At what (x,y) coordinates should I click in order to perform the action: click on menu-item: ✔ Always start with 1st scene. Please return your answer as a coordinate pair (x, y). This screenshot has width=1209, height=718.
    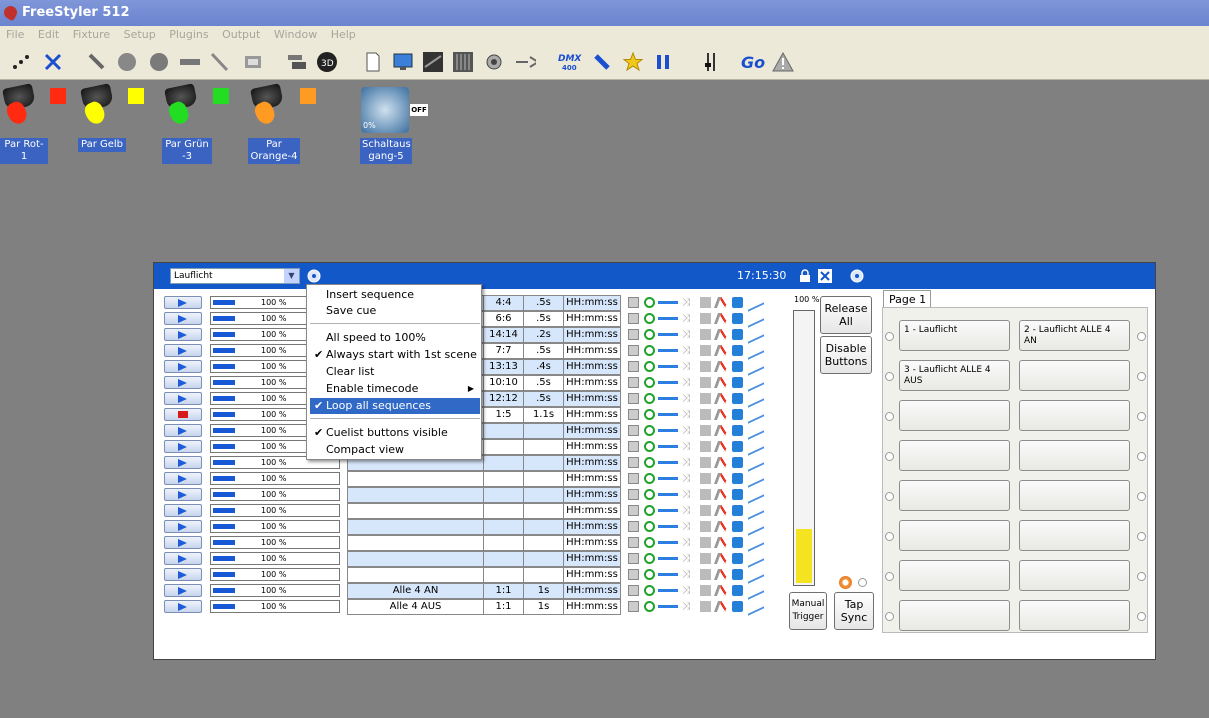
    Looking at the image, I should click on (395, 355).